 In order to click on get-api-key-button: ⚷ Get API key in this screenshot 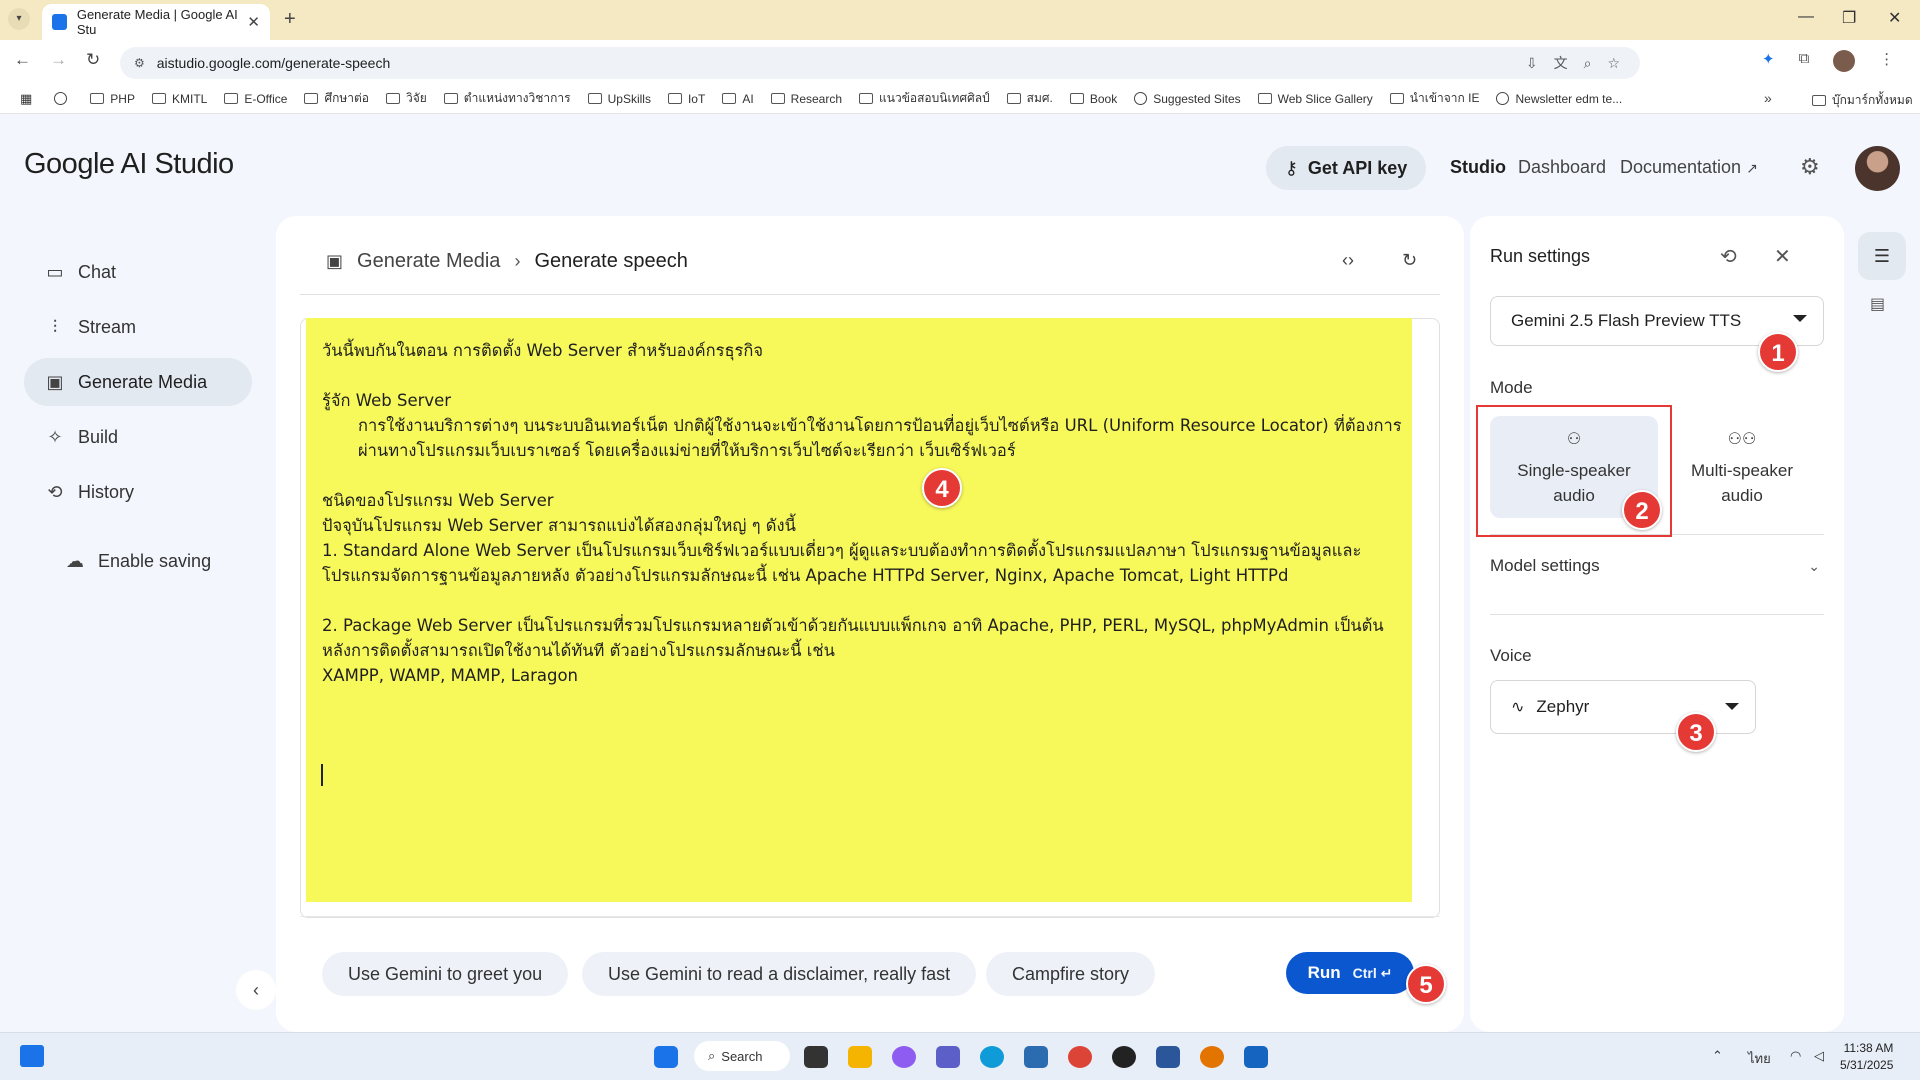, I will do `click(1346, 168)`.